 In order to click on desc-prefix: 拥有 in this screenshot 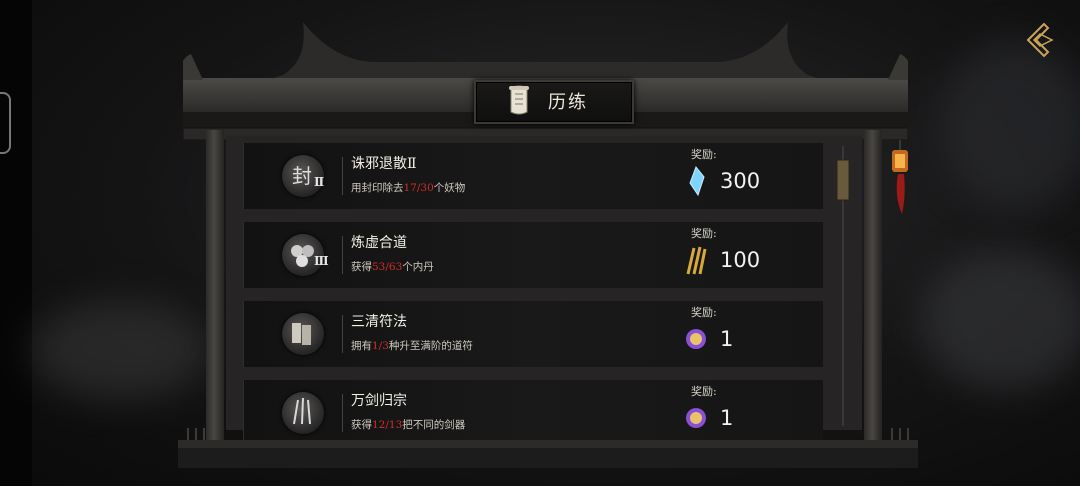, I will do `click(361, 346)`.